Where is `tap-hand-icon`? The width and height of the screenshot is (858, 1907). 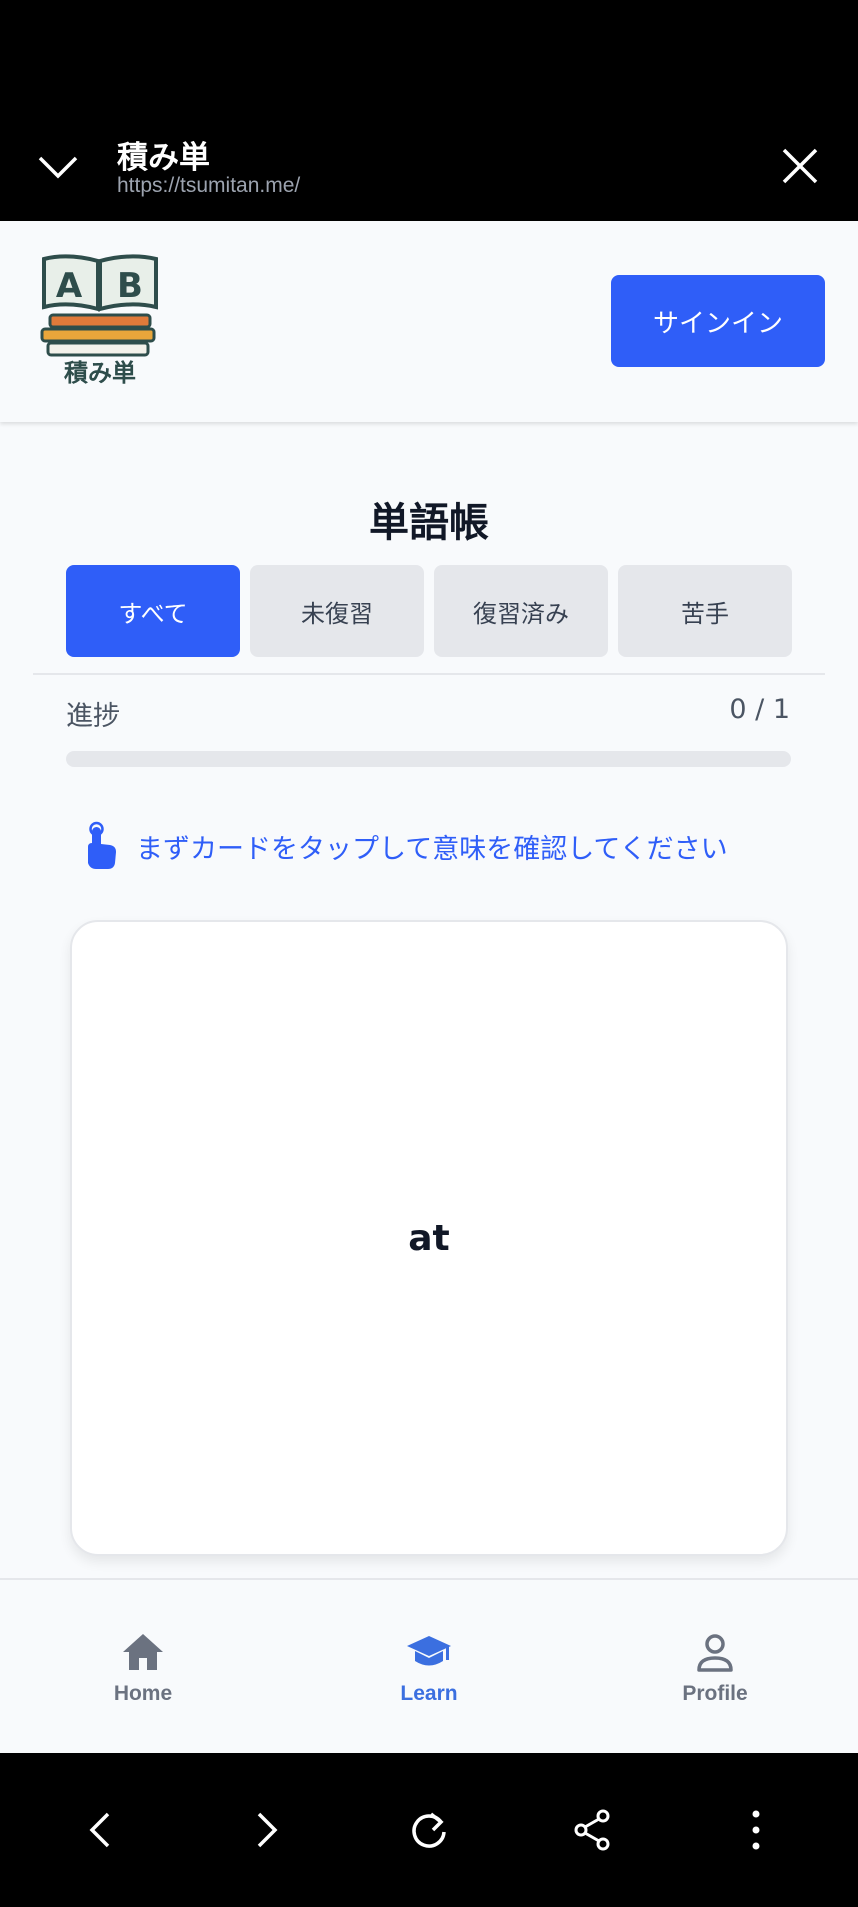 tap-hand-icon is located at coordinates (100, 846).